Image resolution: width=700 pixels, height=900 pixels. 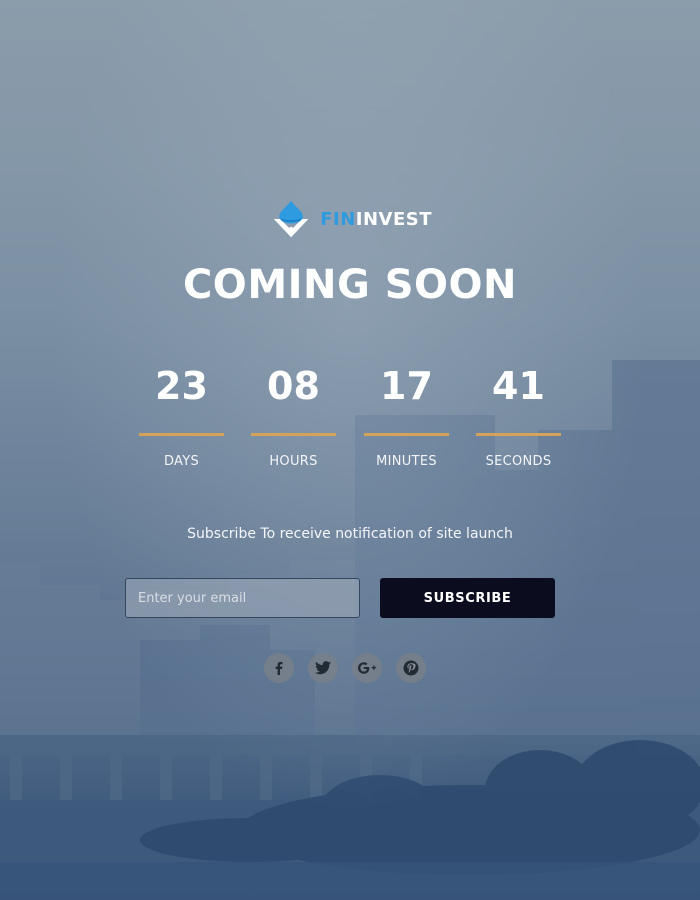 I want to click on countdown-days-label: DAYS, so click(x=181, y=461).